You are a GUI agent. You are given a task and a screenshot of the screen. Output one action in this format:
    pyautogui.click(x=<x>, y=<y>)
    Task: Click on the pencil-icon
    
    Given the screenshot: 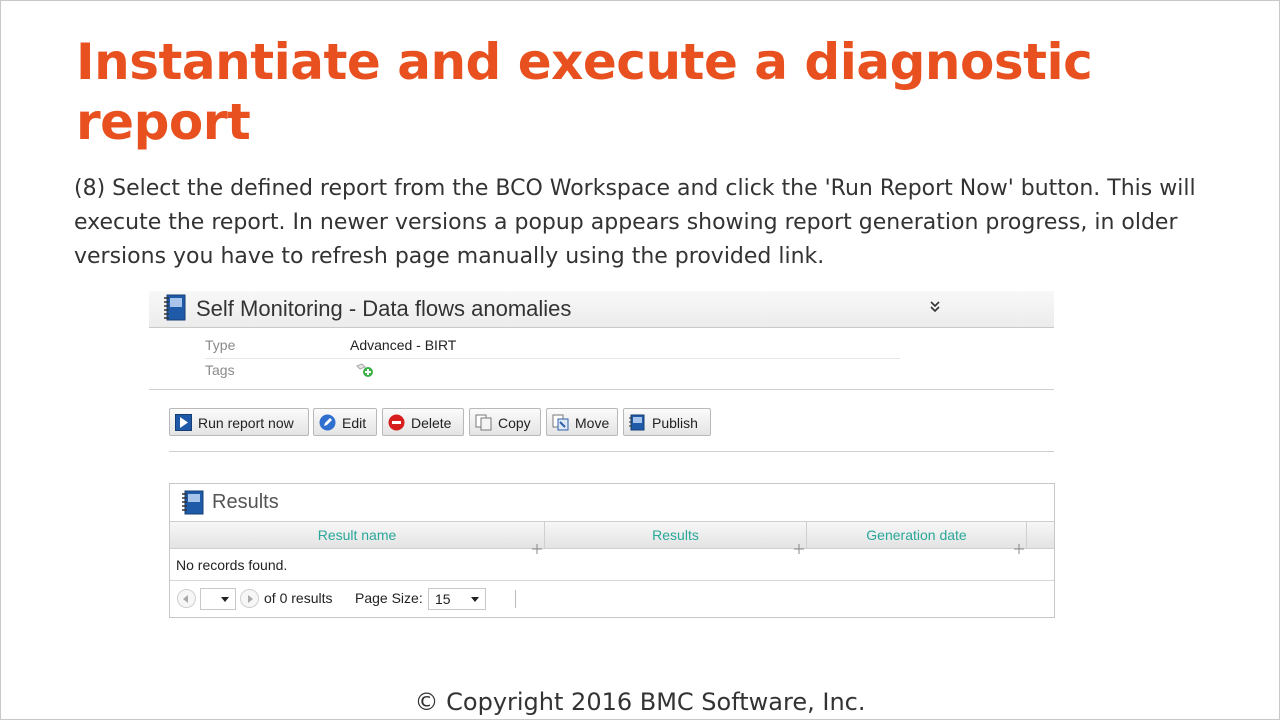 What is the action you would take?
    pyautogui.click(x=327, y=422)
    